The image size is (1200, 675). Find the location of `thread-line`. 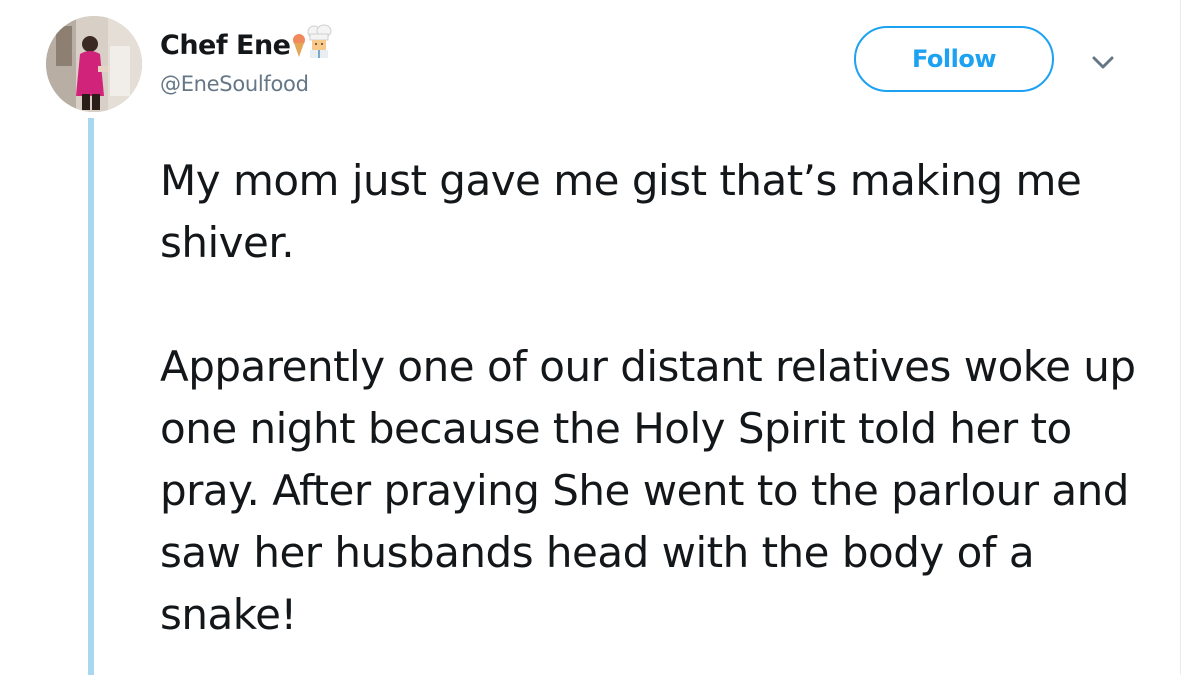

thread-line is located at coordinates (91, 396).